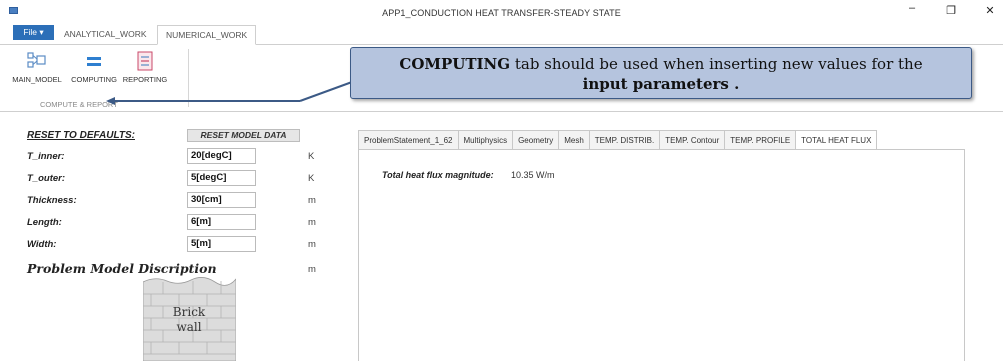  I want to click on main-model-icon, so click(36, 60).